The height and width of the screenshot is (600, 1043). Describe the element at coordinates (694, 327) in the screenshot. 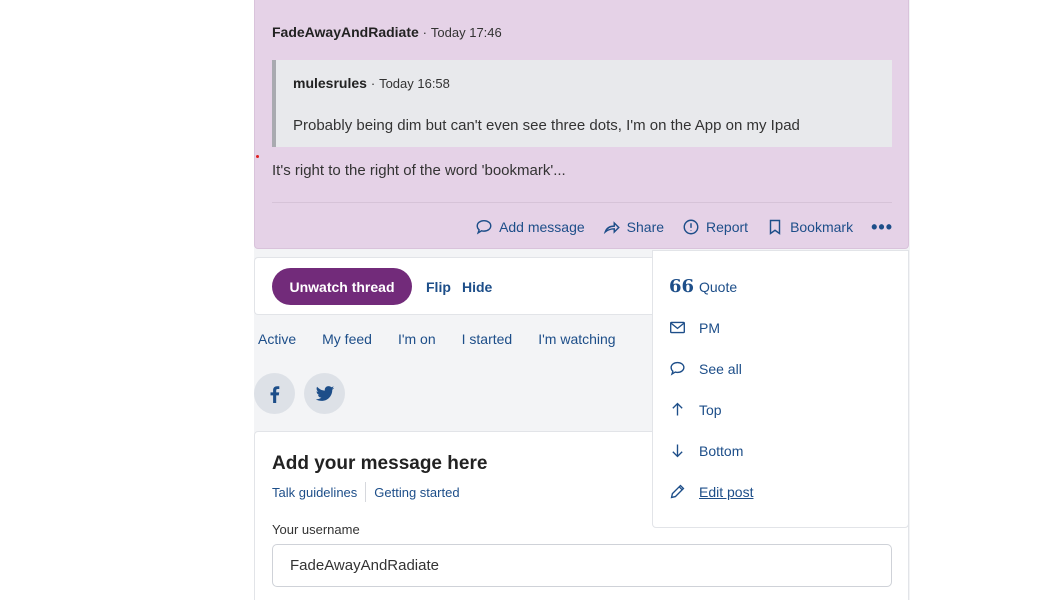

I see `menu-item-pm: PM` at that location.